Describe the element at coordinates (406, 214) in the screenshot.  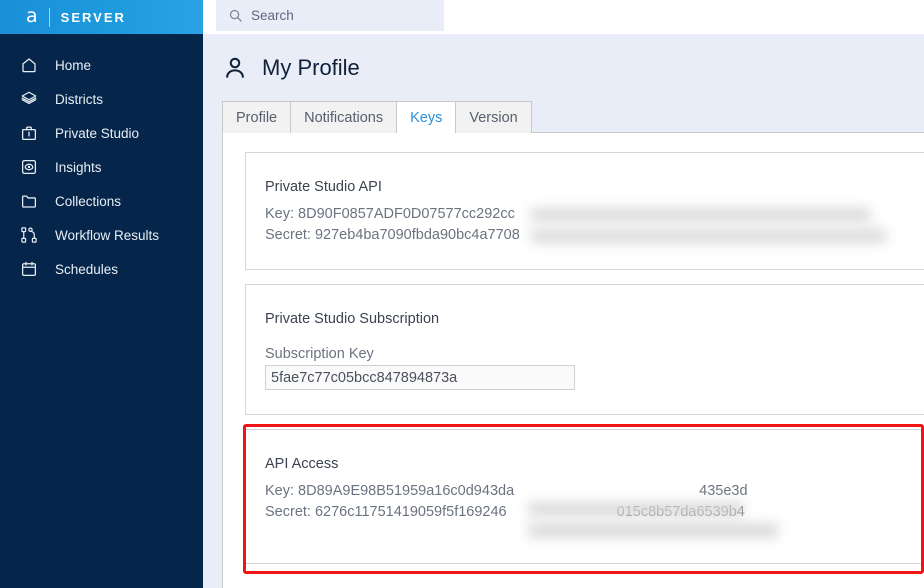
I see `api-key-value: 8D90F0857ADF0D07577cc292cc` at that location.